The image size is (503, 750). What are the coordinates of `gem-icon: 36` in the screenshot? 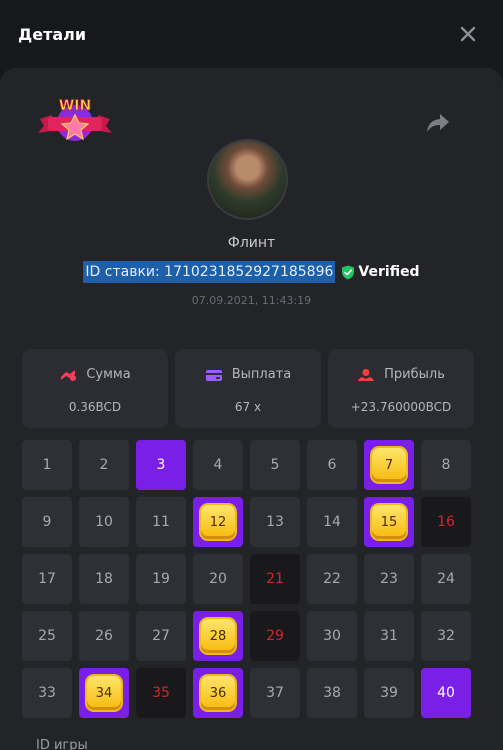 It's located at (218, 693).